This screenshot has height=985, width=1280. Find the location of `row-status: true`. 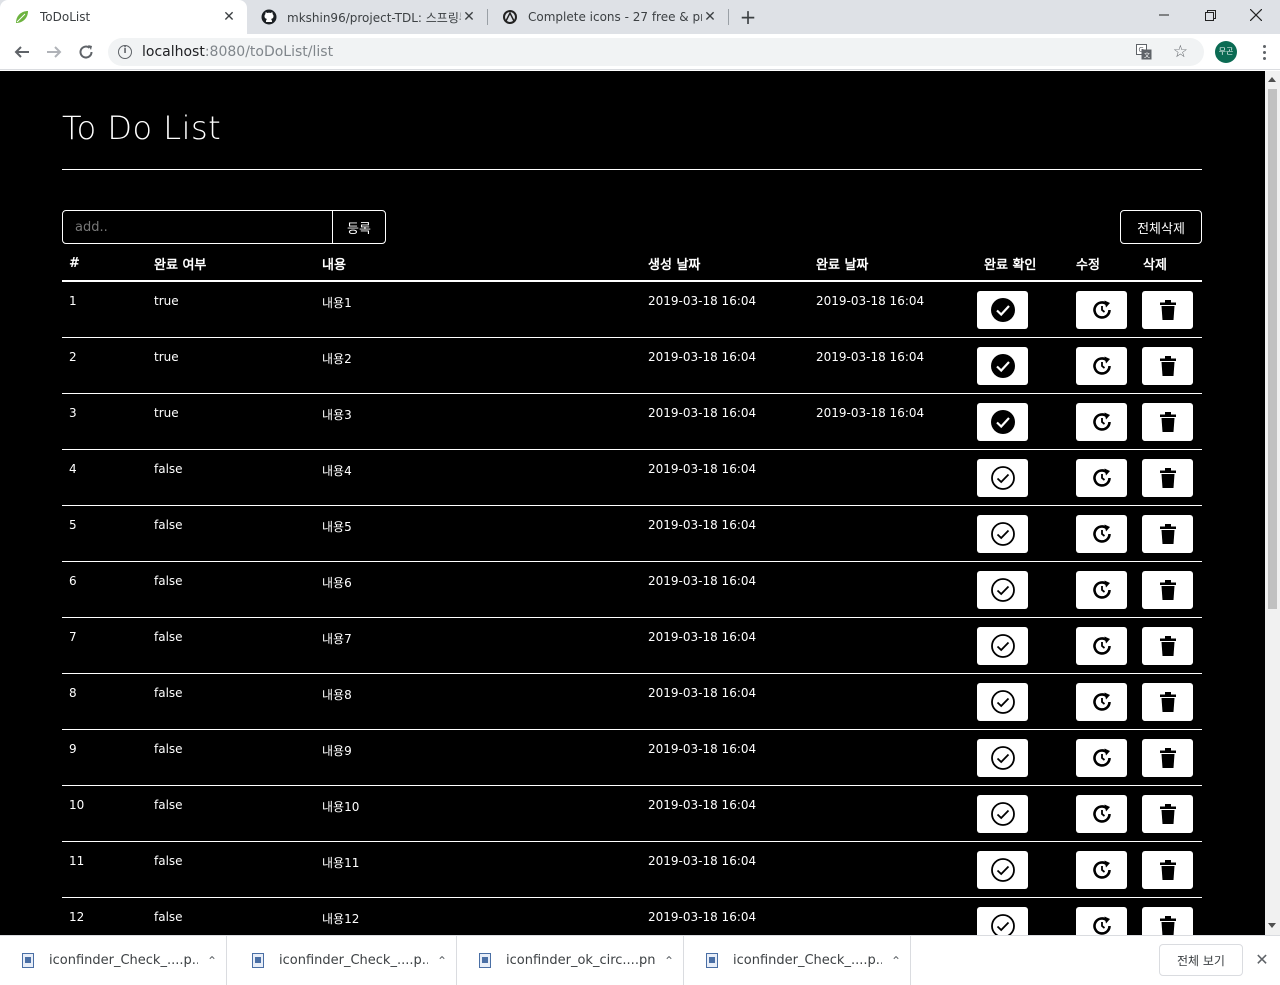

row-status: true is located at coordinates (231, 308).